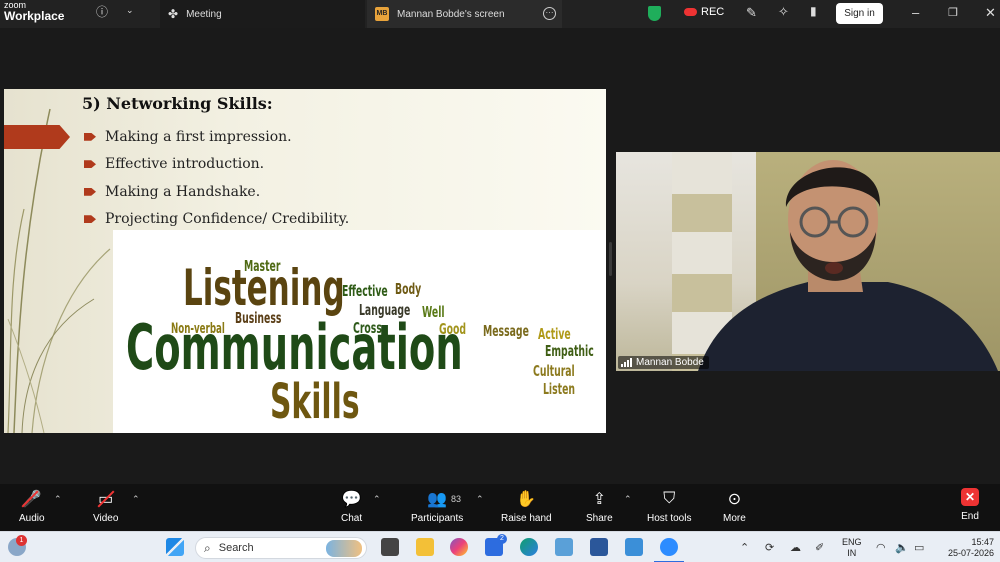  What do you see at coordinates (216, 220) in the screenshot?
I see `slide-bullet: Projecting Confidence/ Credibility.` at bounding box center [216, 220].